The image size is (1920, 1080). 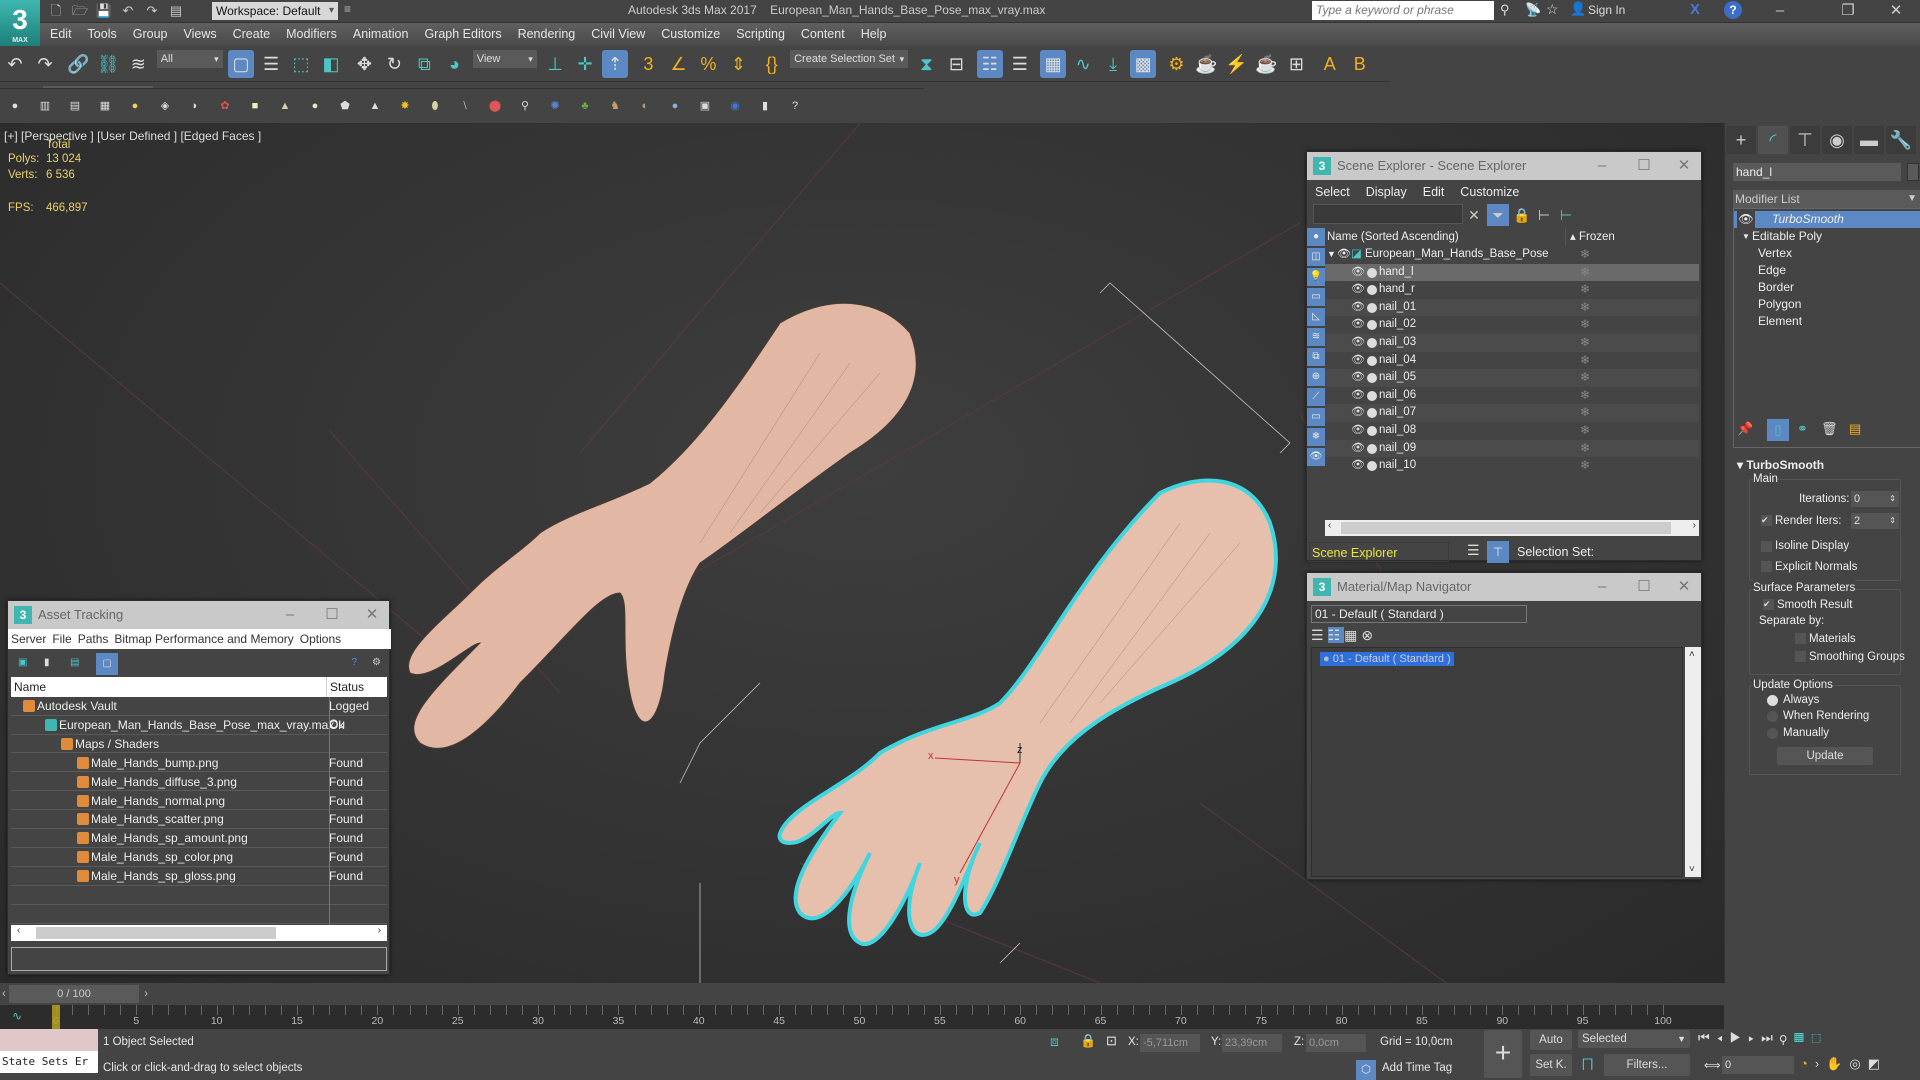 I want to click on binoculars-icon: ⚲, so click(x=1505, y=10).